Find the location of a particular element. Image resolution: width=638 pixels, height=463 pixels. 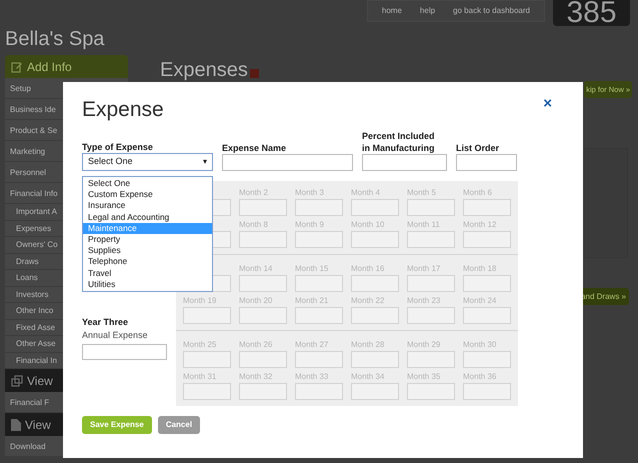

annual-expense-label: Annual Expense is located at coordinates (115, 335).